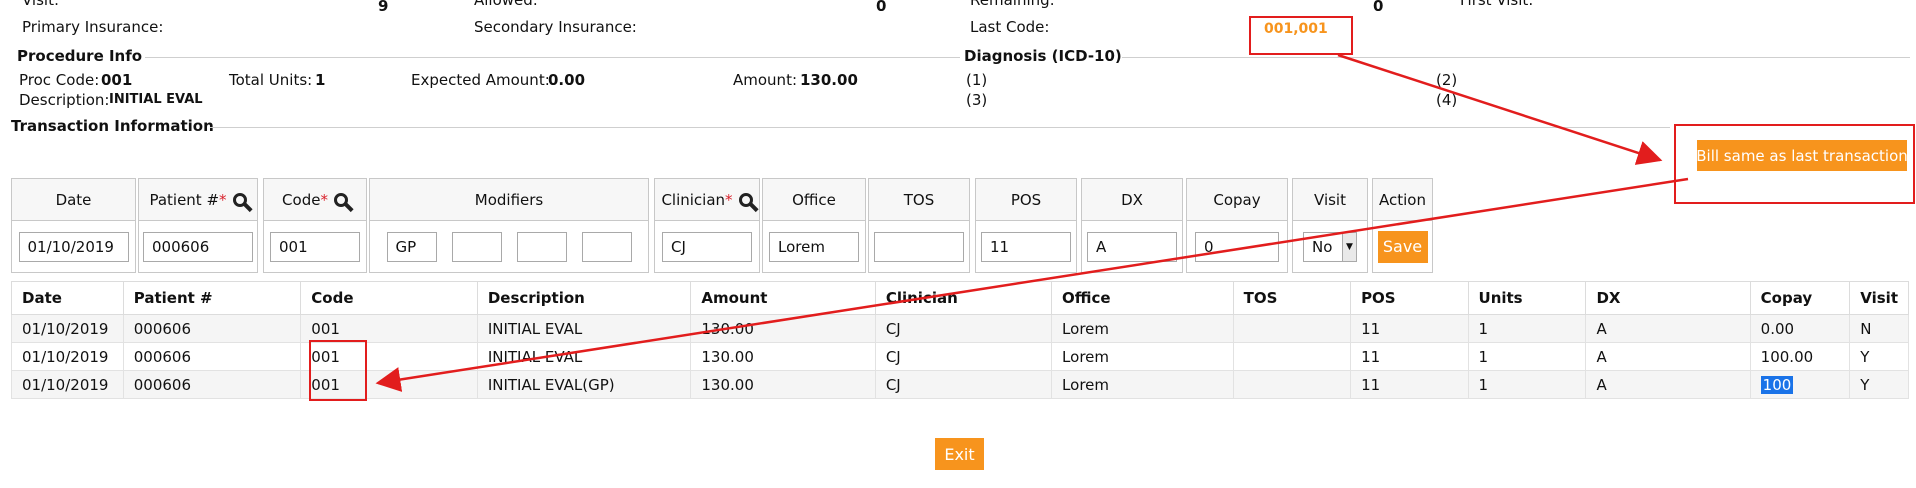 Image resolution: width=1916 pixels, height=488 pixels. I want to click on date-input: 01/10/2019, so click(73, 246).